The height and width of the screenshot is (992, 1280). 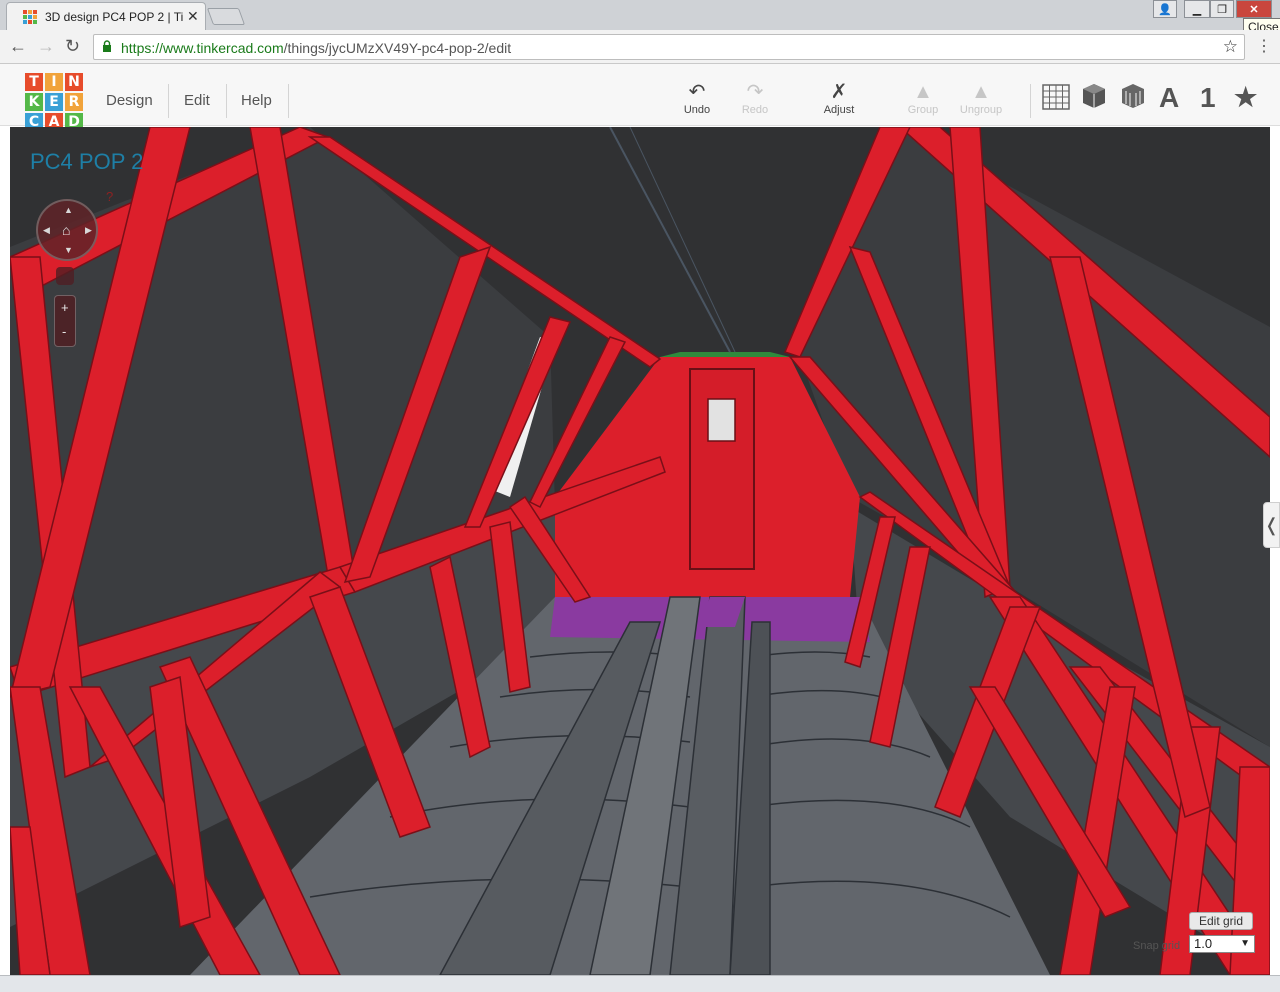 I want to click on tab-close-icon: ✕, so click(x=193, y=16).